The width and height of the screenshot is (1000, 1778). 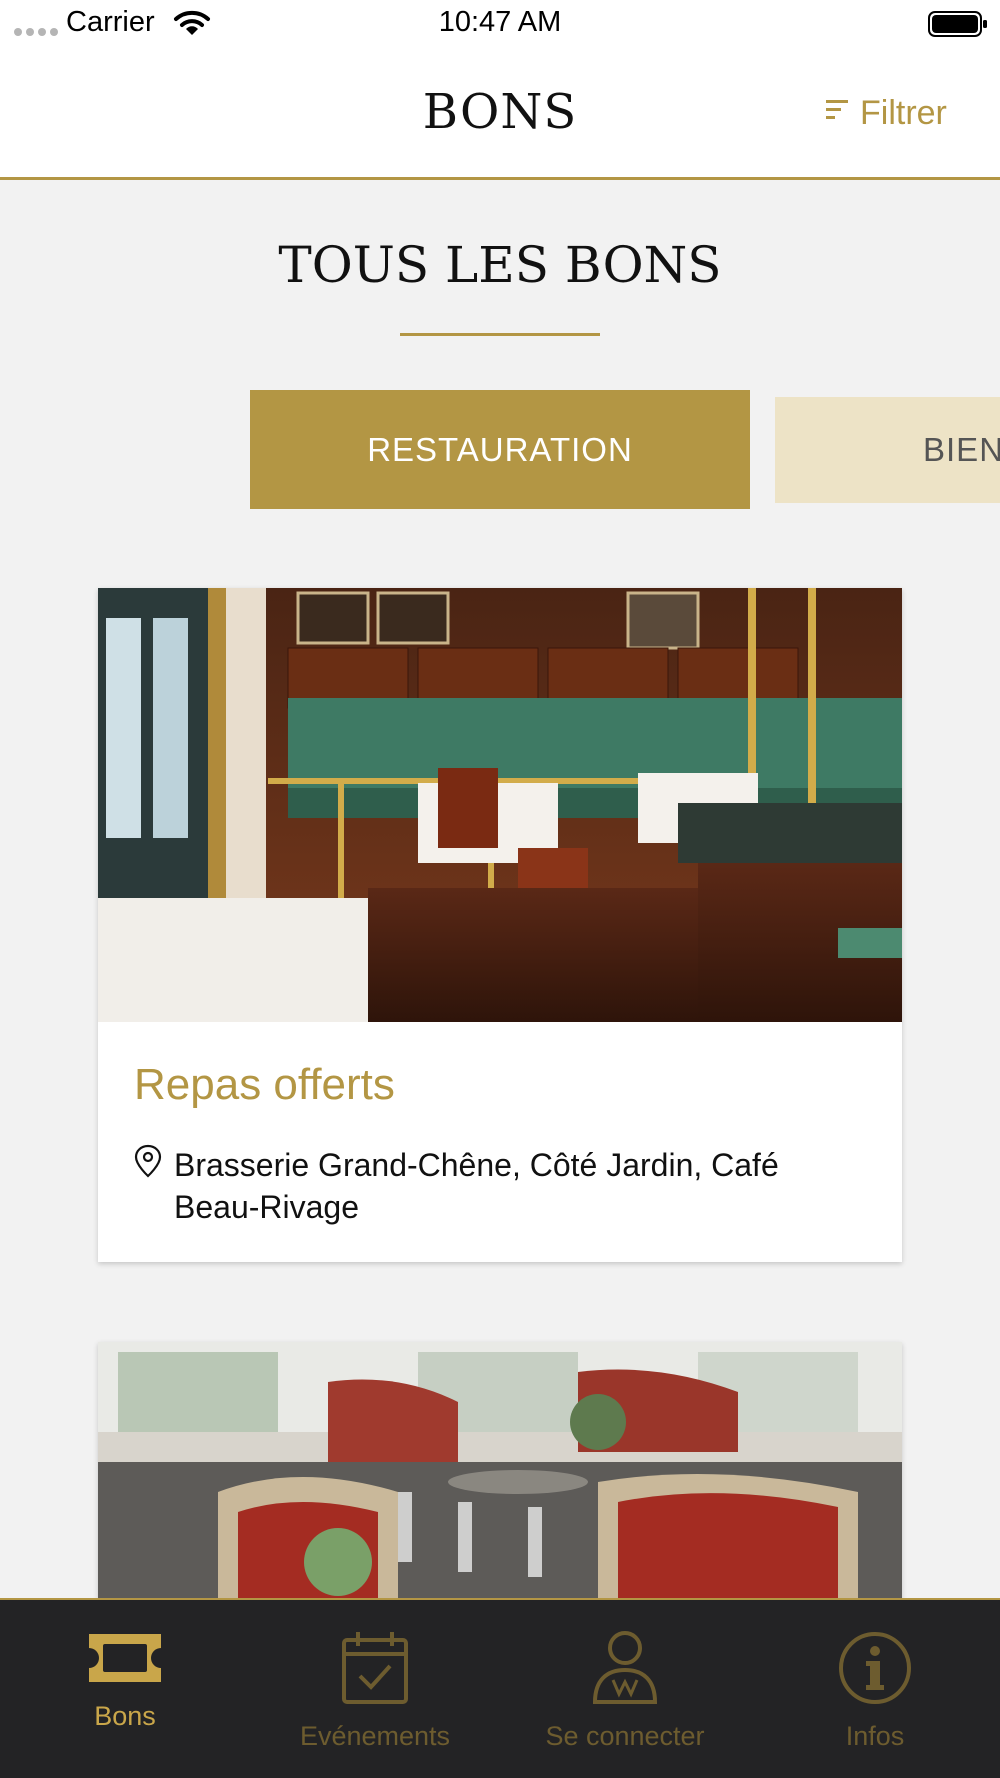 I want to click on tab-se-connecter: Se connecter, so click(x=625, y=1691).